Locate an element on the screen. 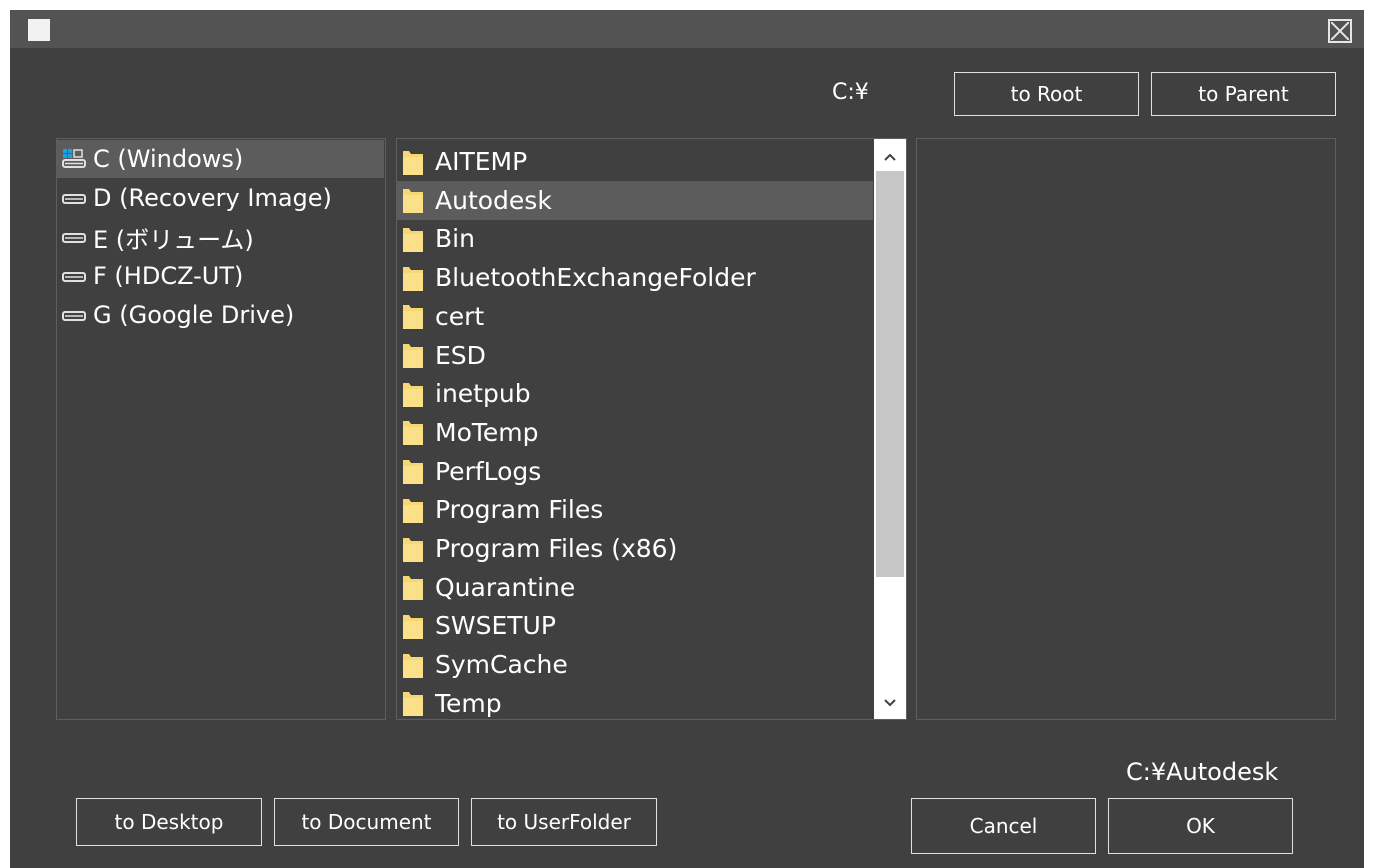  title-bar is located at coordinates (687, 29).